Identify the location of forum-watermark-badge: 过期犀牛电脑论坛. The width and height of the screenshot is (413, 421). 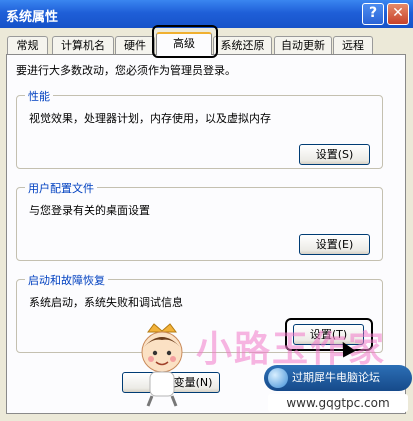
(338, 378).